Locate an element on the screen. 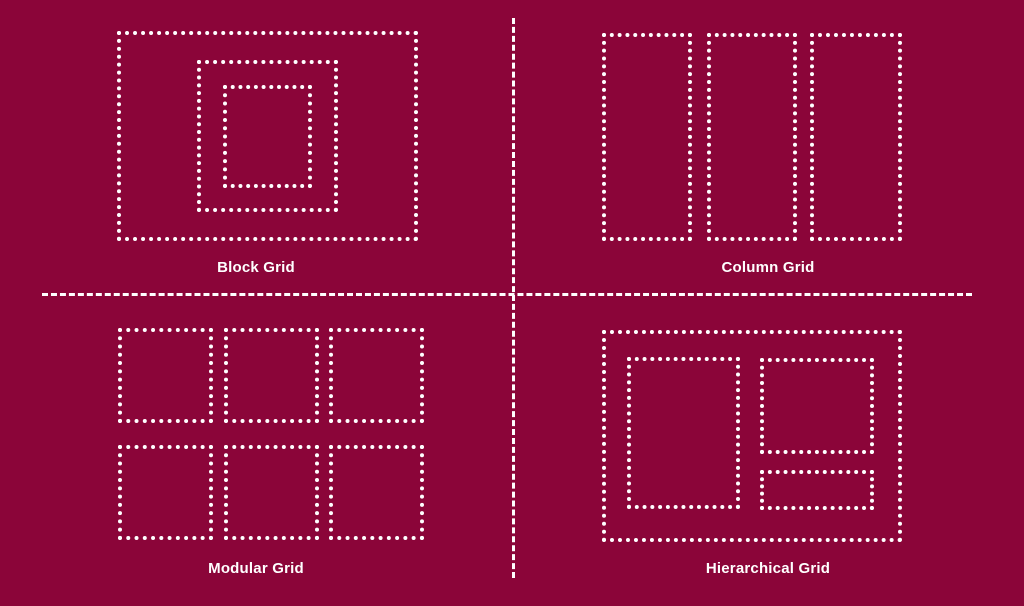 This screenshot has width=1024, height=606. modular-grid-diagram is located at coordinates (271, 434).